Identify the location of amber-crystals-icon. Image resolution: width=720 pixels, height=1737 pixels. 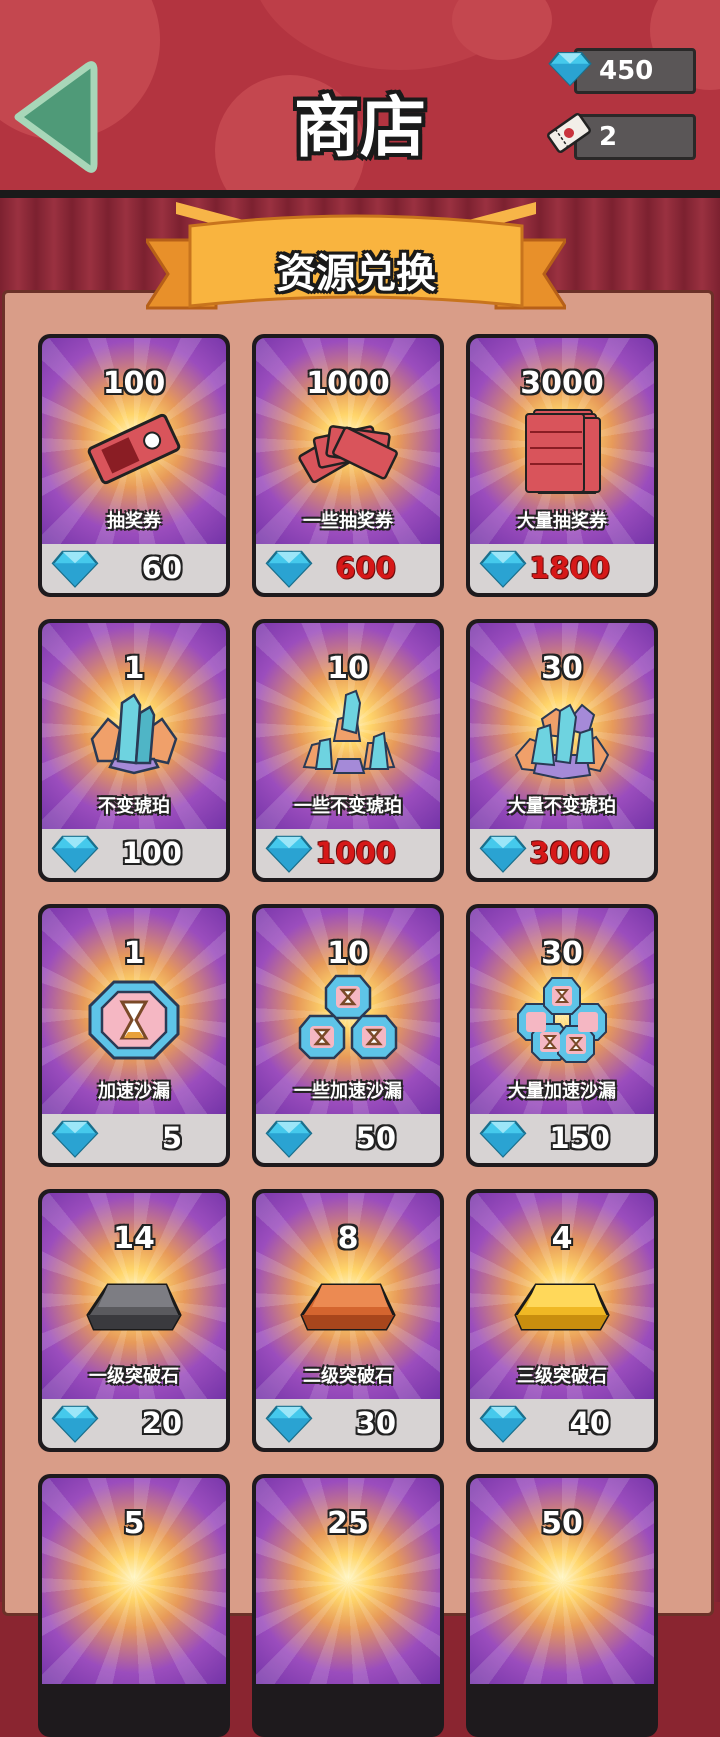
(349, 731).